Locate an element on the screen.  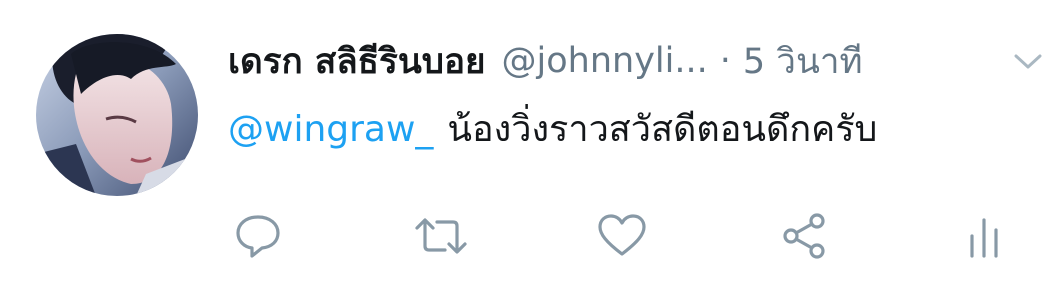
avatar-image is located at coordinates (117, 115).